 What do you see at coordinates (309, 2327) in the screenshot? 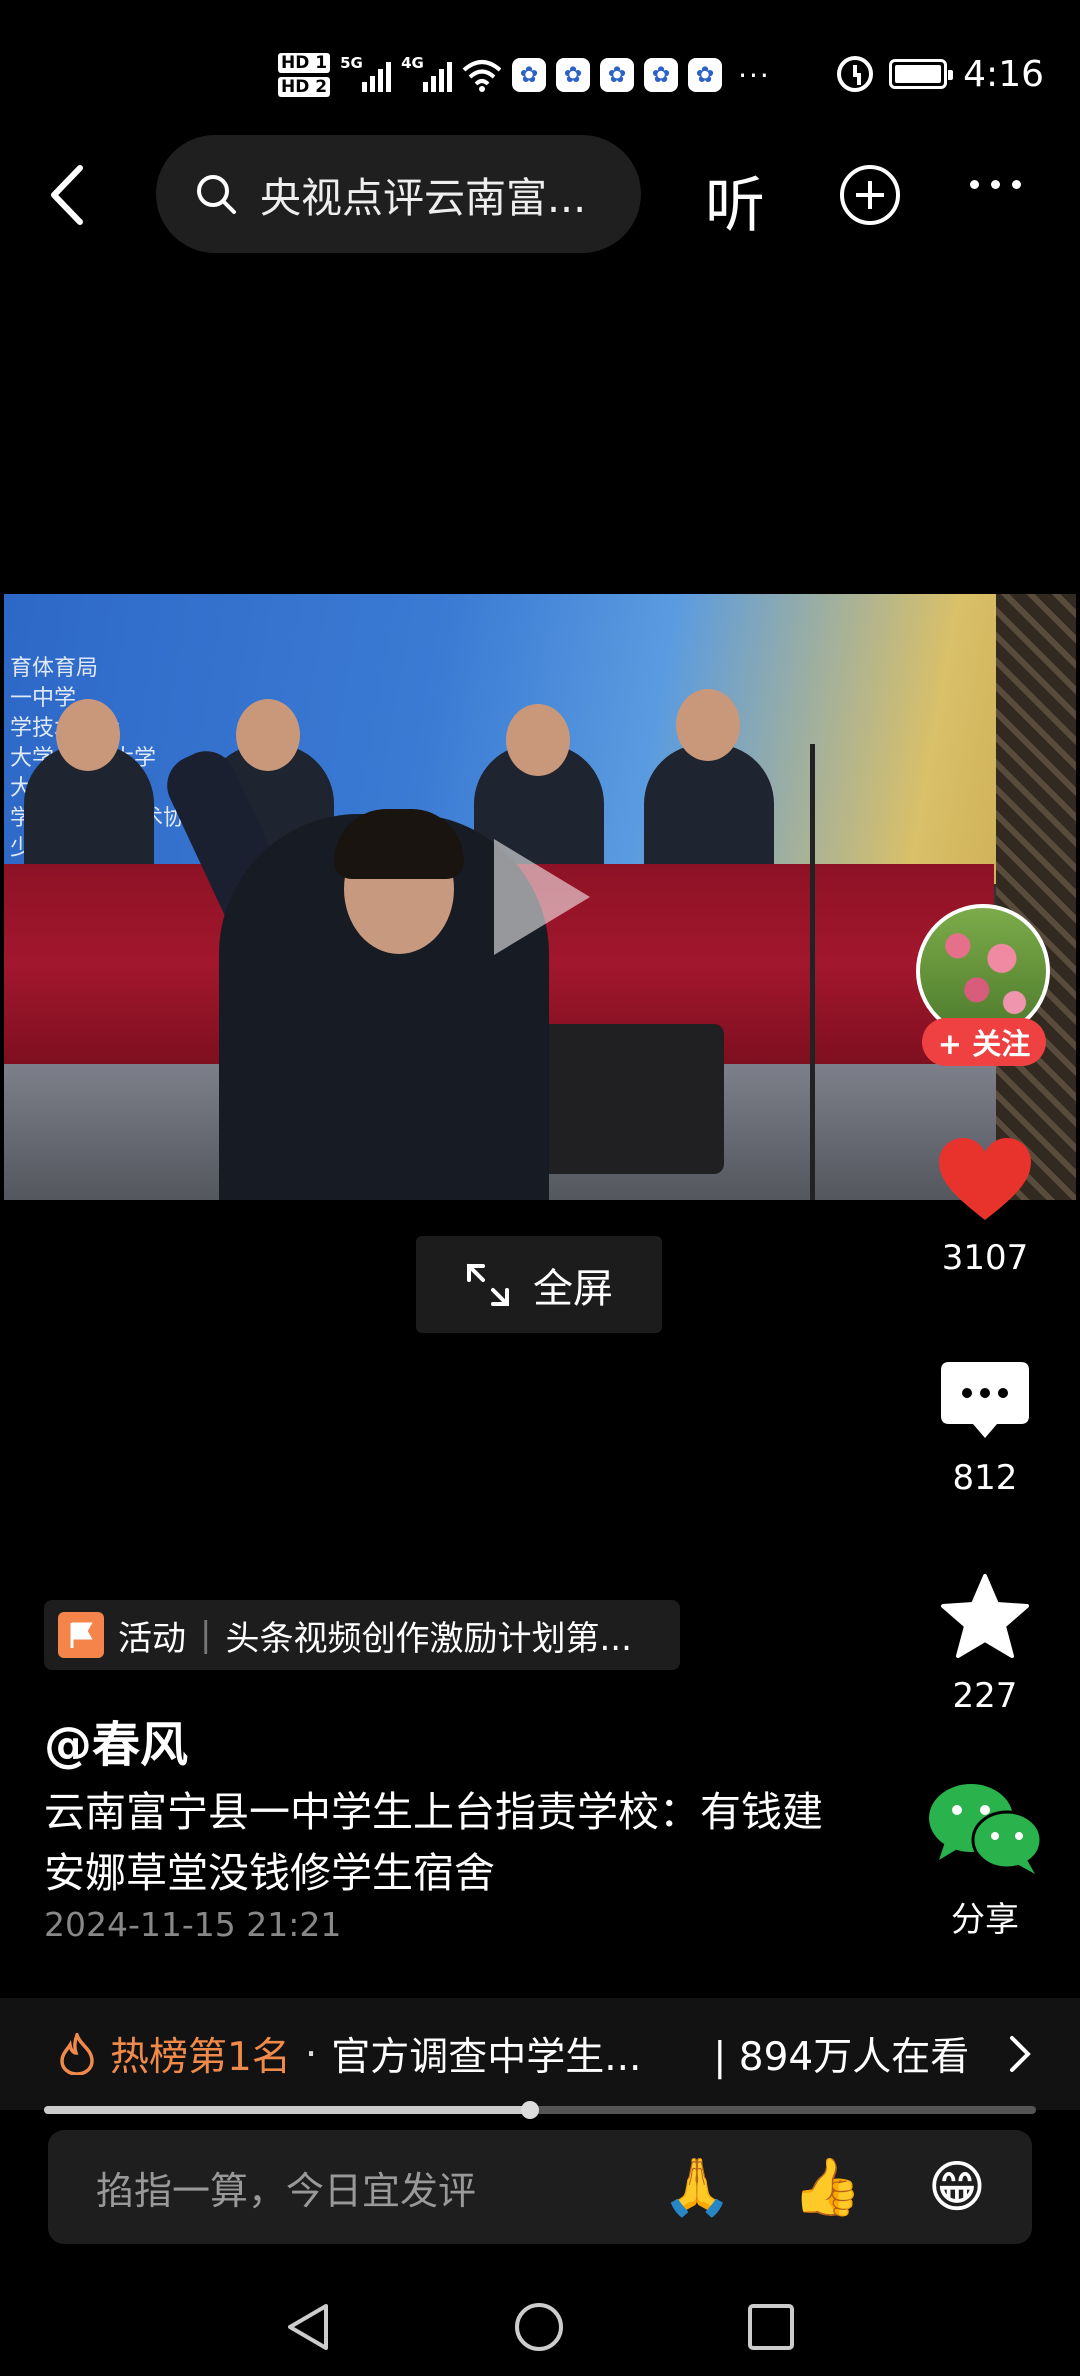
I see `nav-back-icon` at bounding box center [309, 2327].